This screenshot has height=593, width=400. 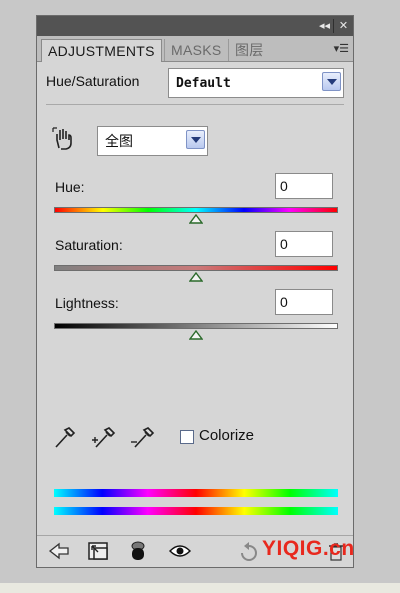 I want to click on channel-value: 全图, so click(x=119, y=142).